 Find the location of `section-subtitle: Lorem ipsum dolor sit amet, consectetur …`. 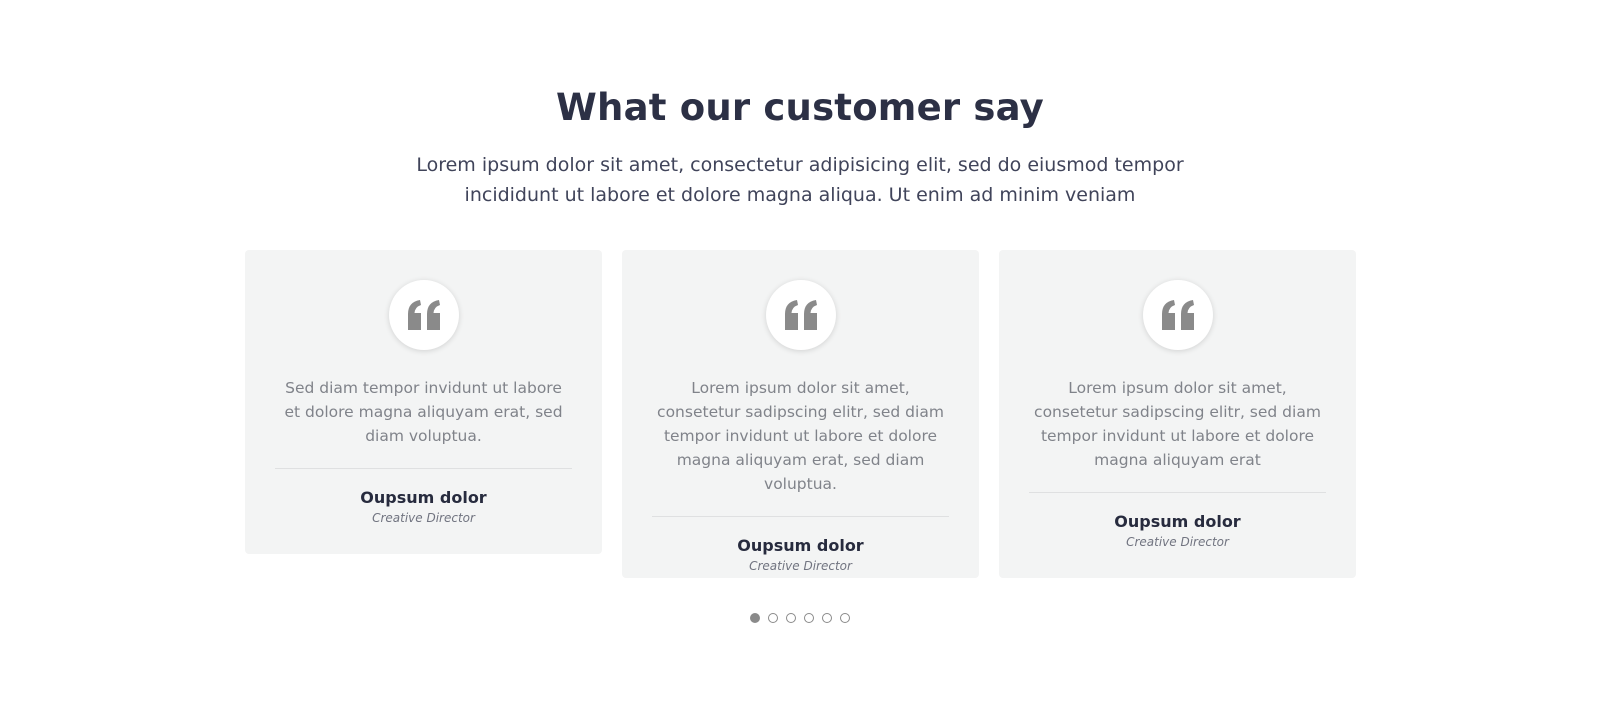

section-subtitle: Lorem ipsum dolor sit amet, consectetur … is located at coordinates (800, 180).